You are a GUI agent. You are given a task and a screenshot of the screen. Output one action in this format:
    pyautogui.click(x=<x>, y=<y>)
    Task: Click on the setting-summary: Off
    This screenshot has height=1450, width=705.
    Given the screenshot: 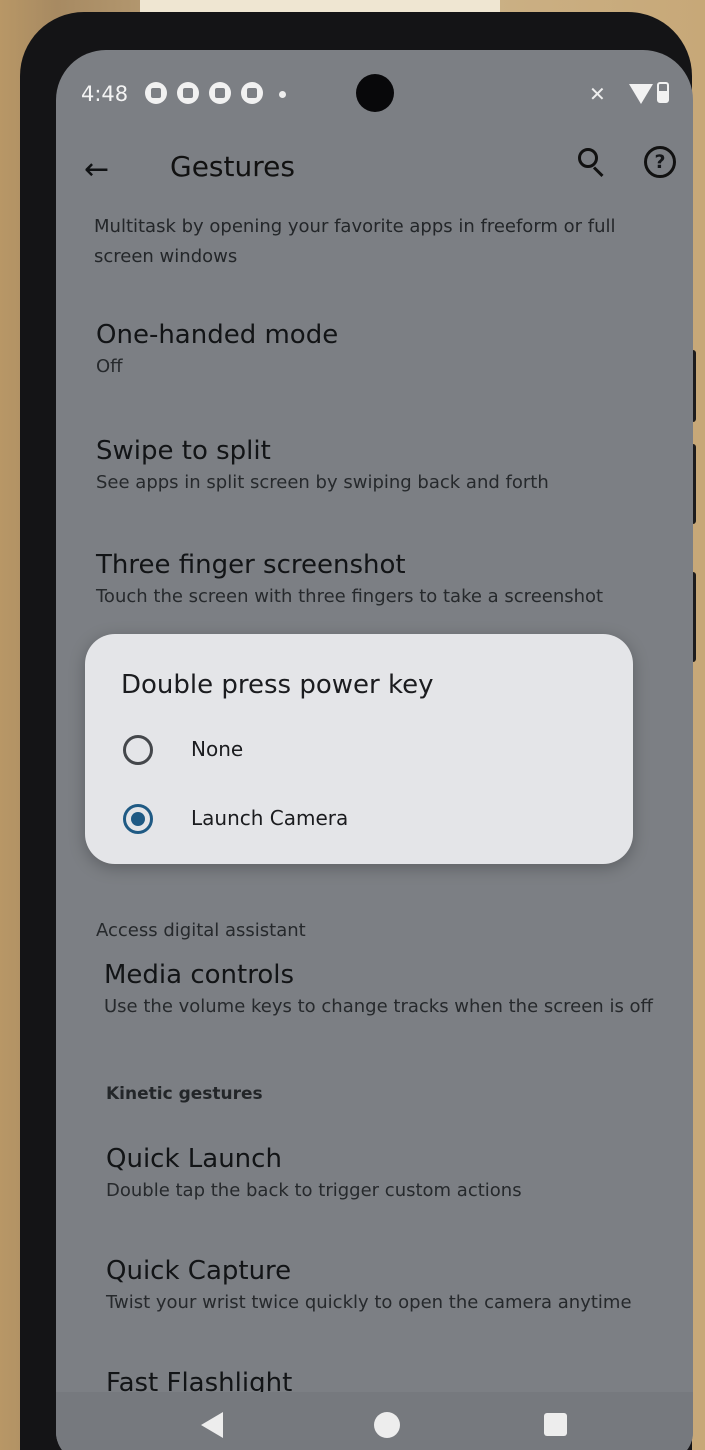 What is the action you would take?
    pyautogui.click(x=109, y=366)
    